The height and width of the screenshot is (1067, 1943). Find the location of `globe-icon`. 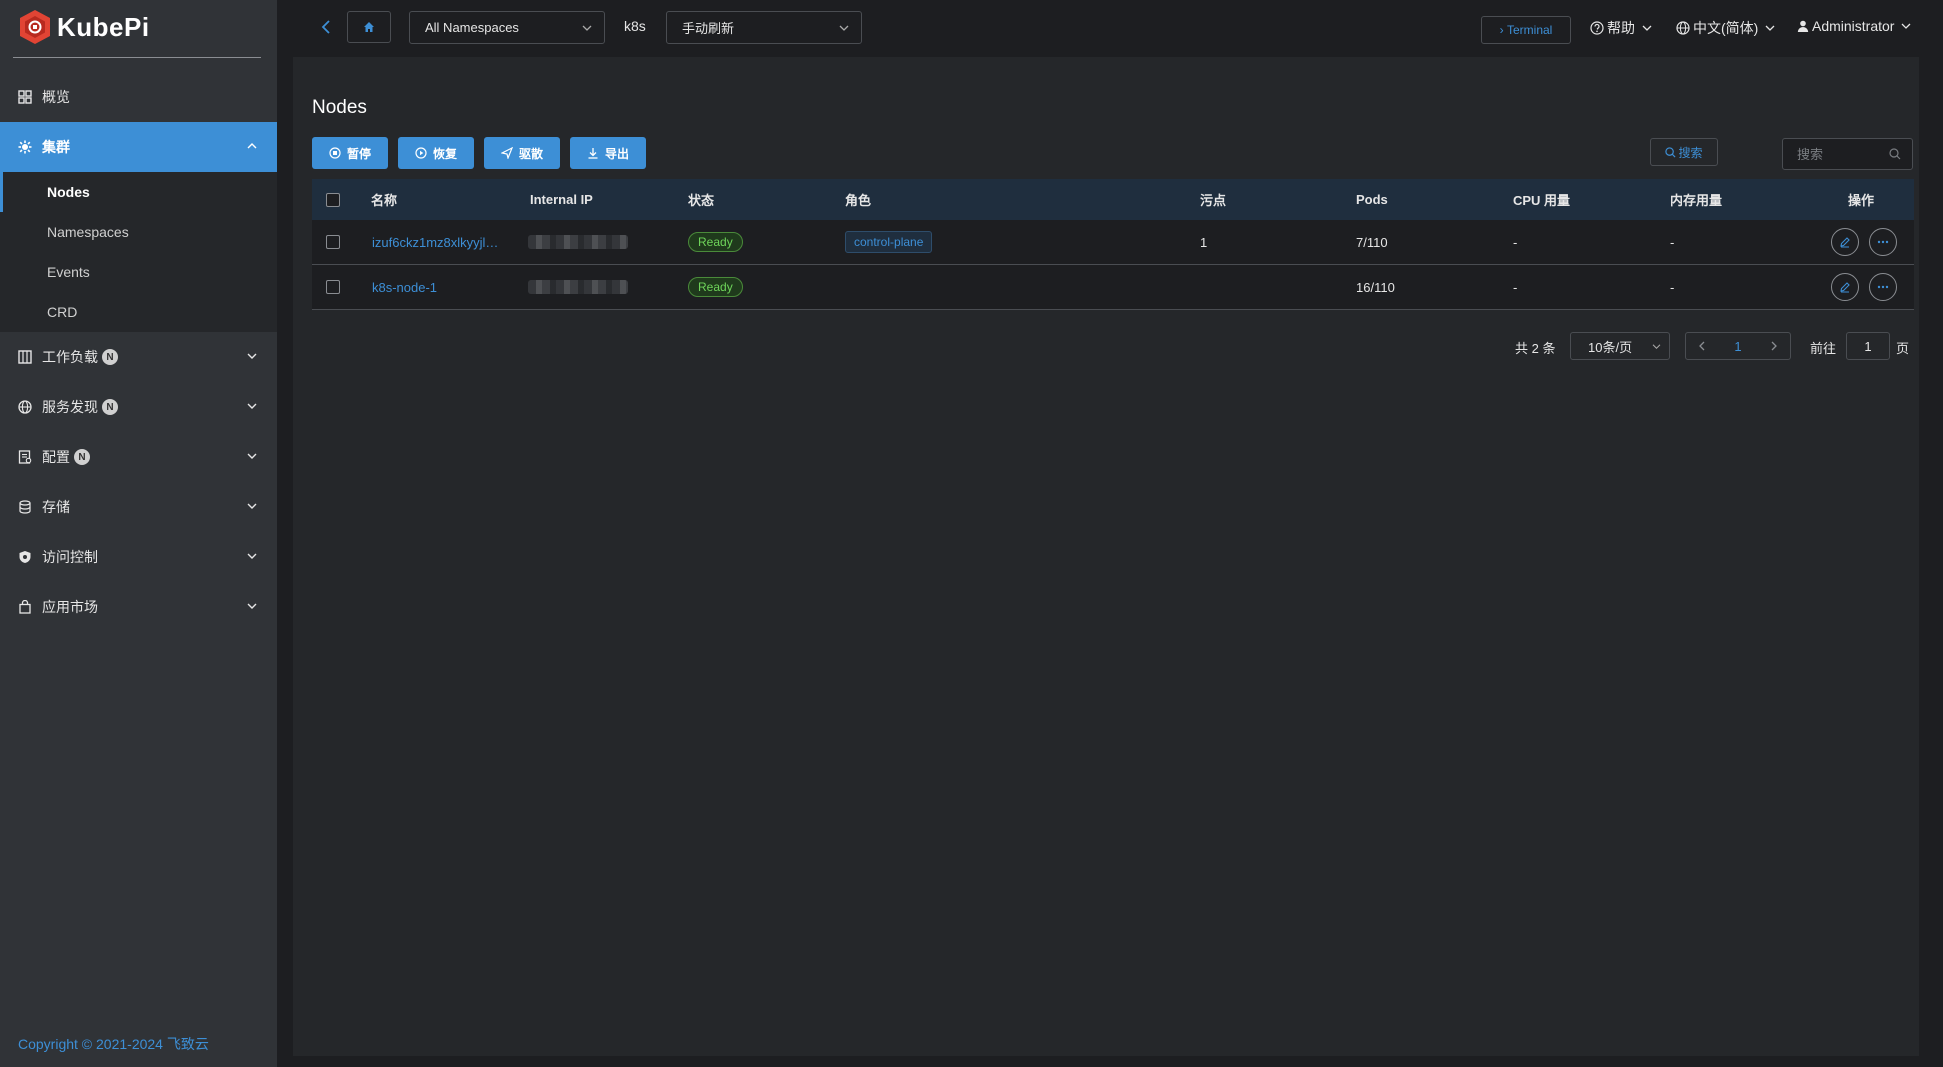

globe-icon is located at coordinates (25, 407).